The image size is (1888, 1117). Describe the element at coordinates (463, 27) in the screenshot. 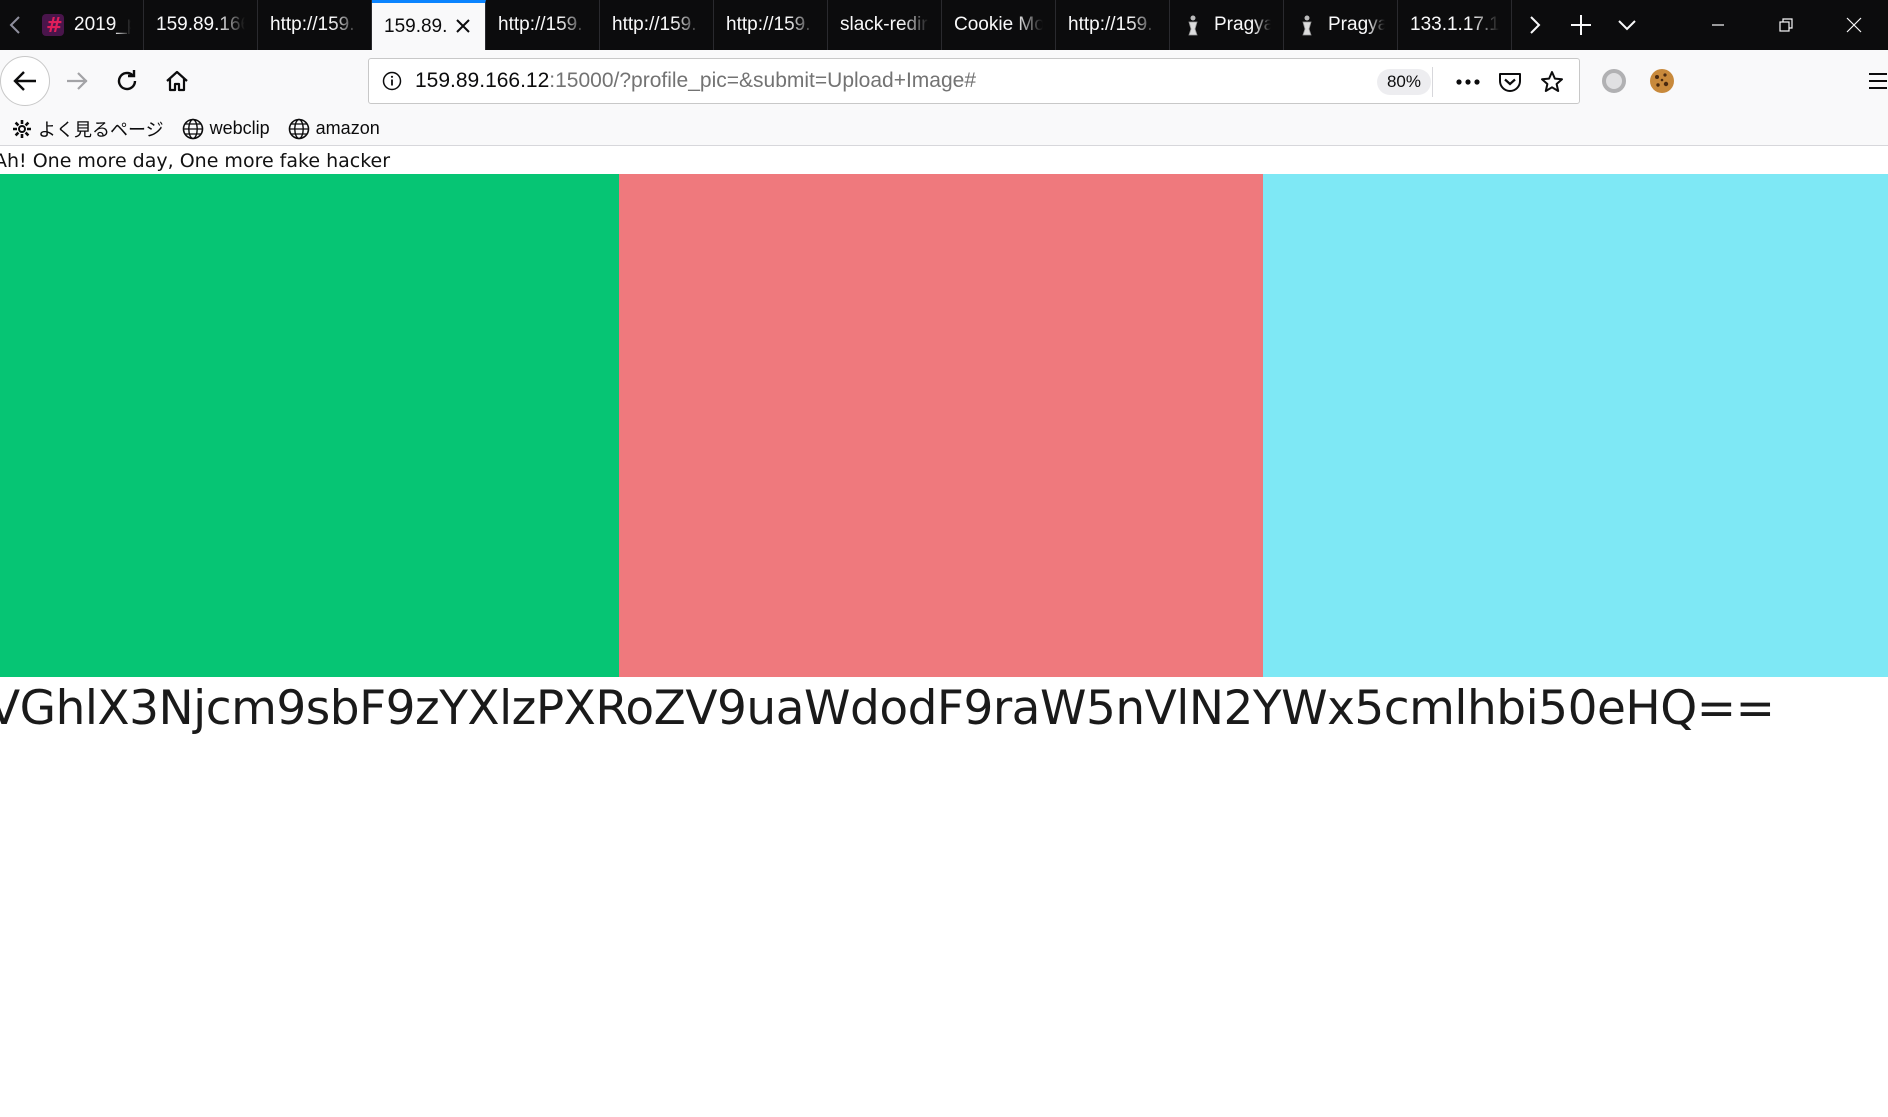

I see `close-tab-icon` at that location.